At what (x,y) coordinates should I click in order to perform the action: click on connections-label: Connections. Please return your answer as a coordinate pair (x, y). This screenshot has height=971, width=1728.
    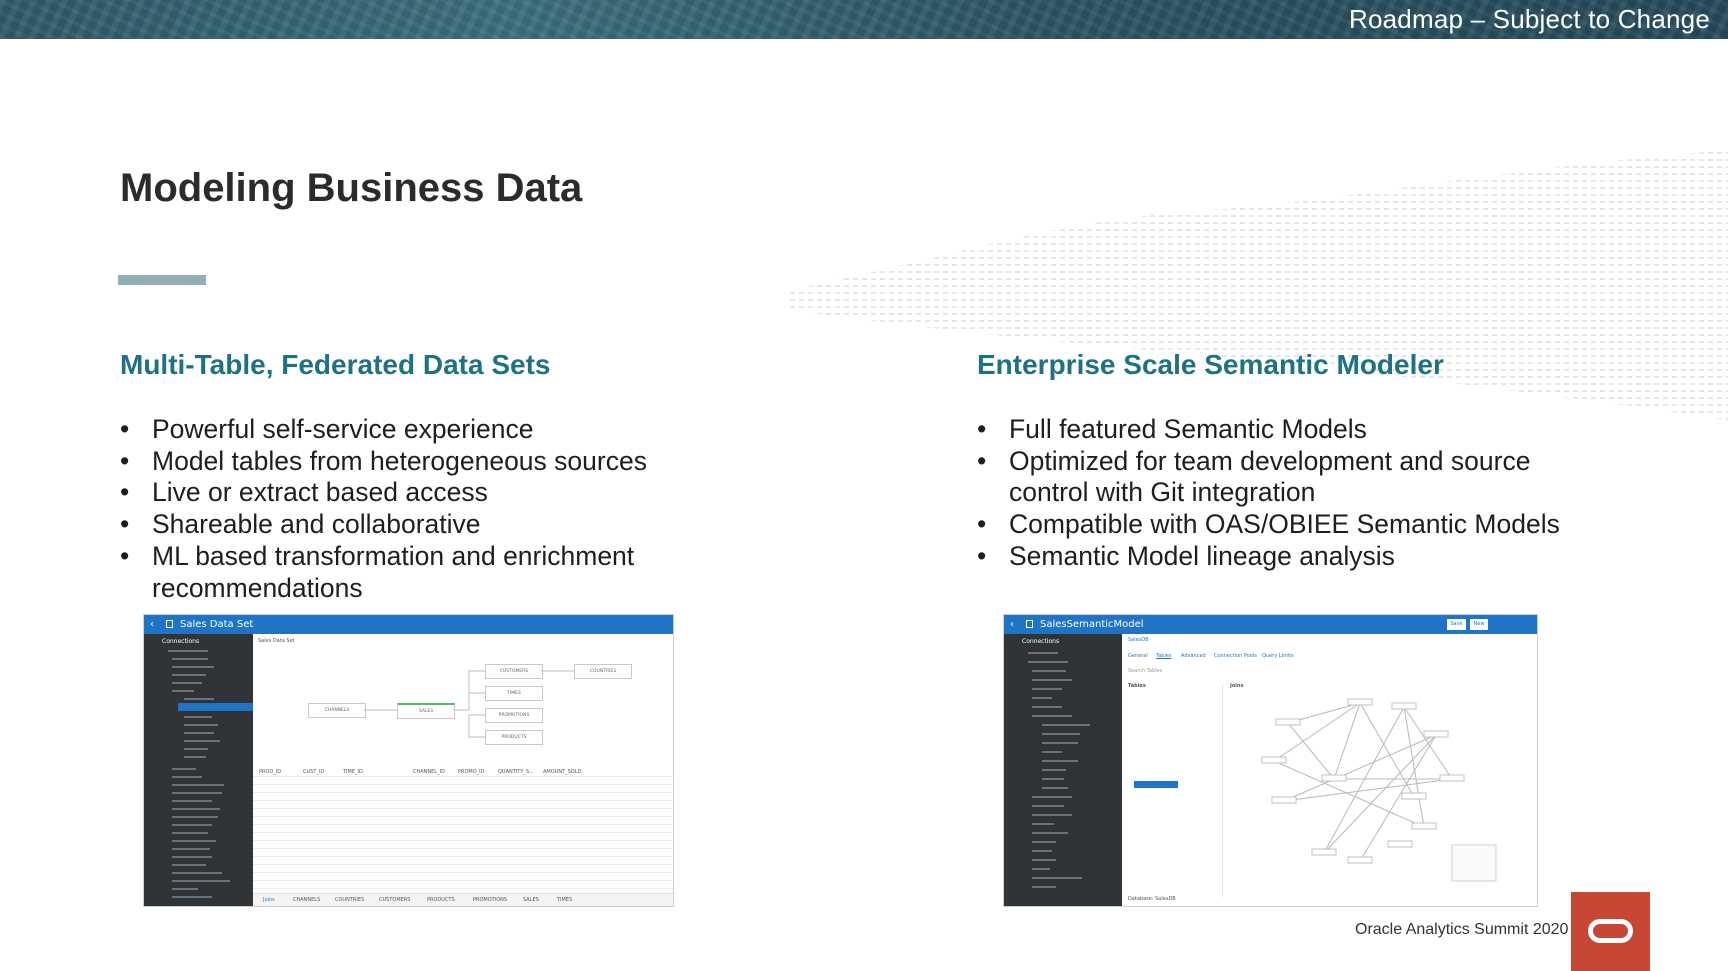
    Looking at the image, I should click on (1041, 641).